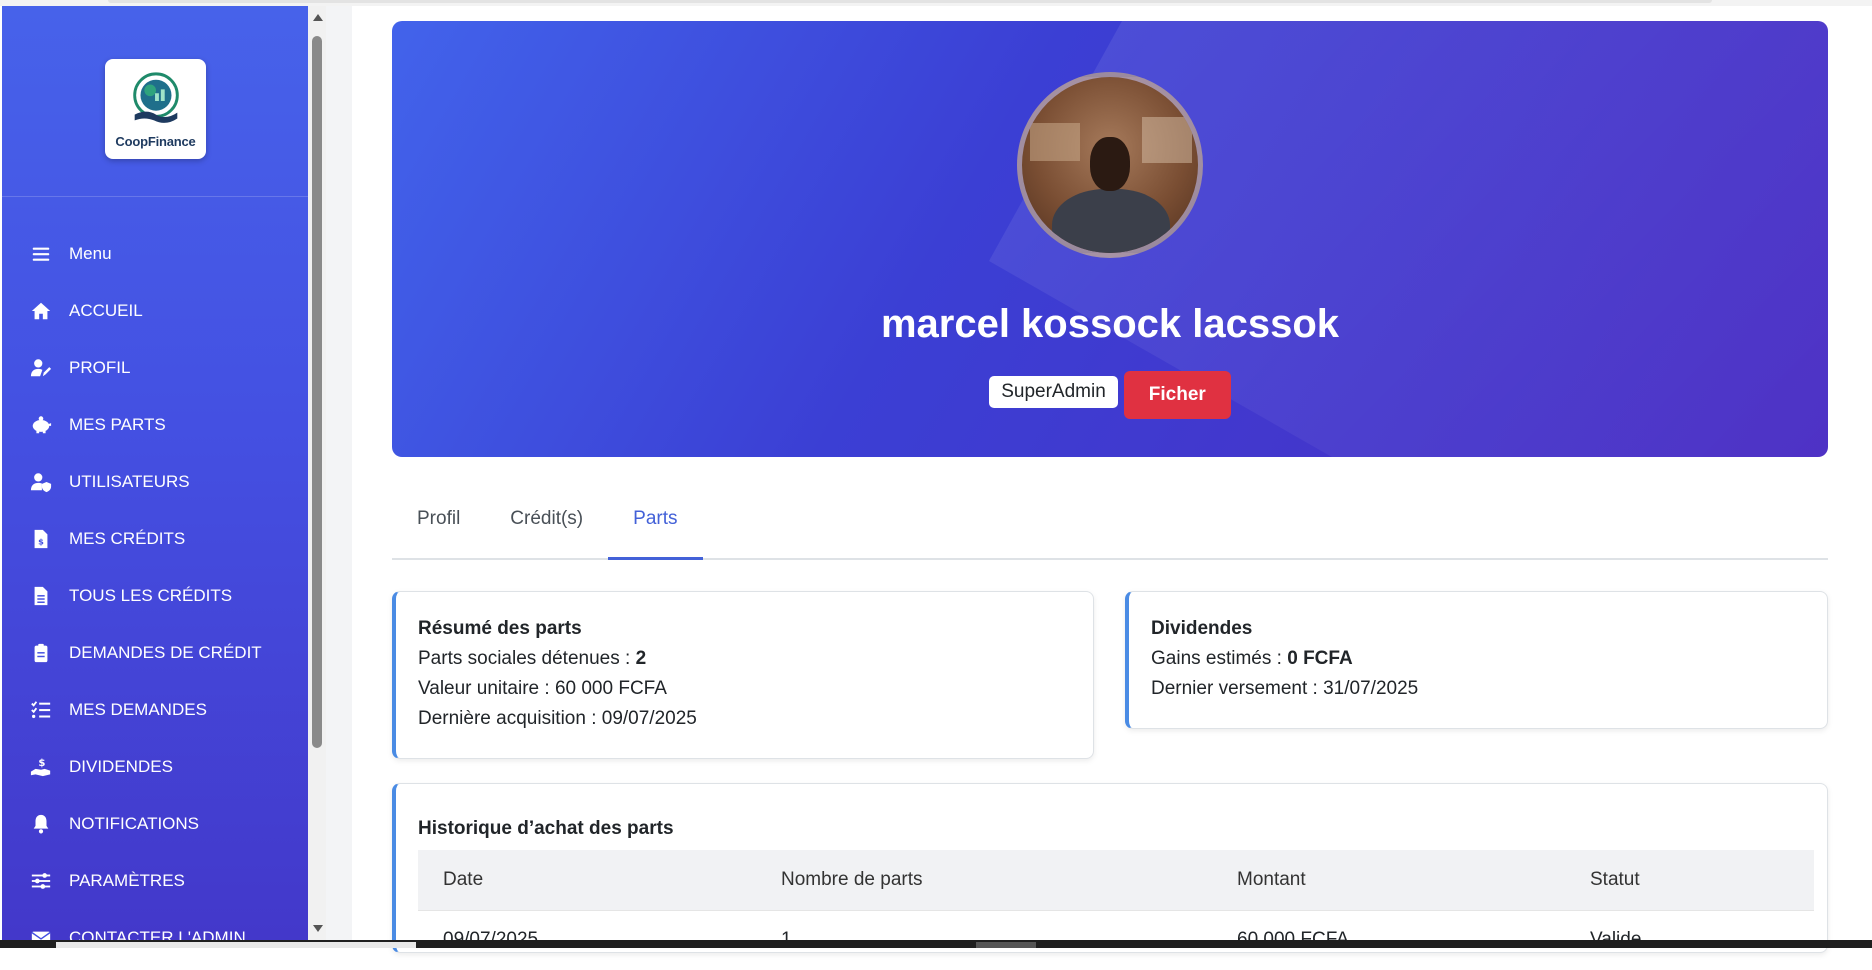  I want to click on scroll-thumb, so click(317, 392).